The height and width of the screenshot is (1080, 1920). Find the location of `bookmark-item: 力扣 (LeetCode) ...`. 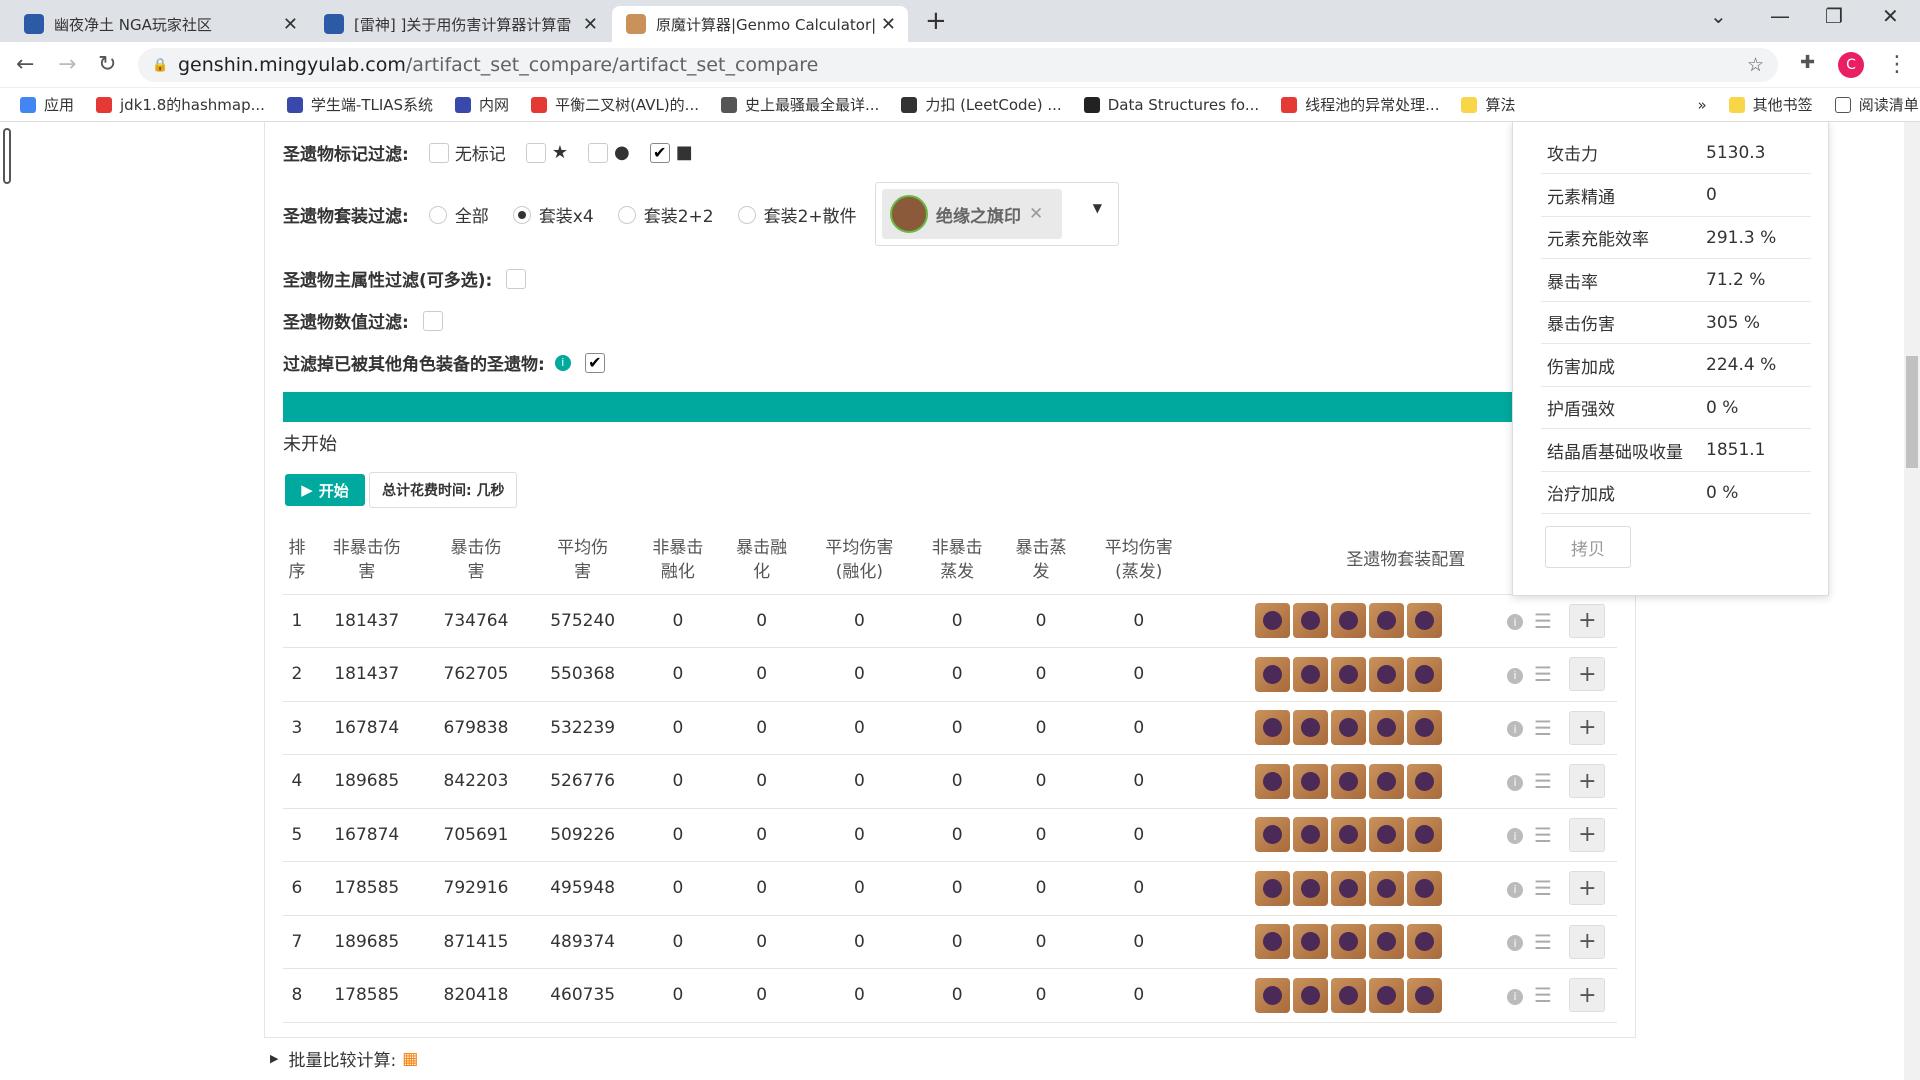

bookmark-item: 力扣 (LeetCode) ... is located at coordinates (981, 104).